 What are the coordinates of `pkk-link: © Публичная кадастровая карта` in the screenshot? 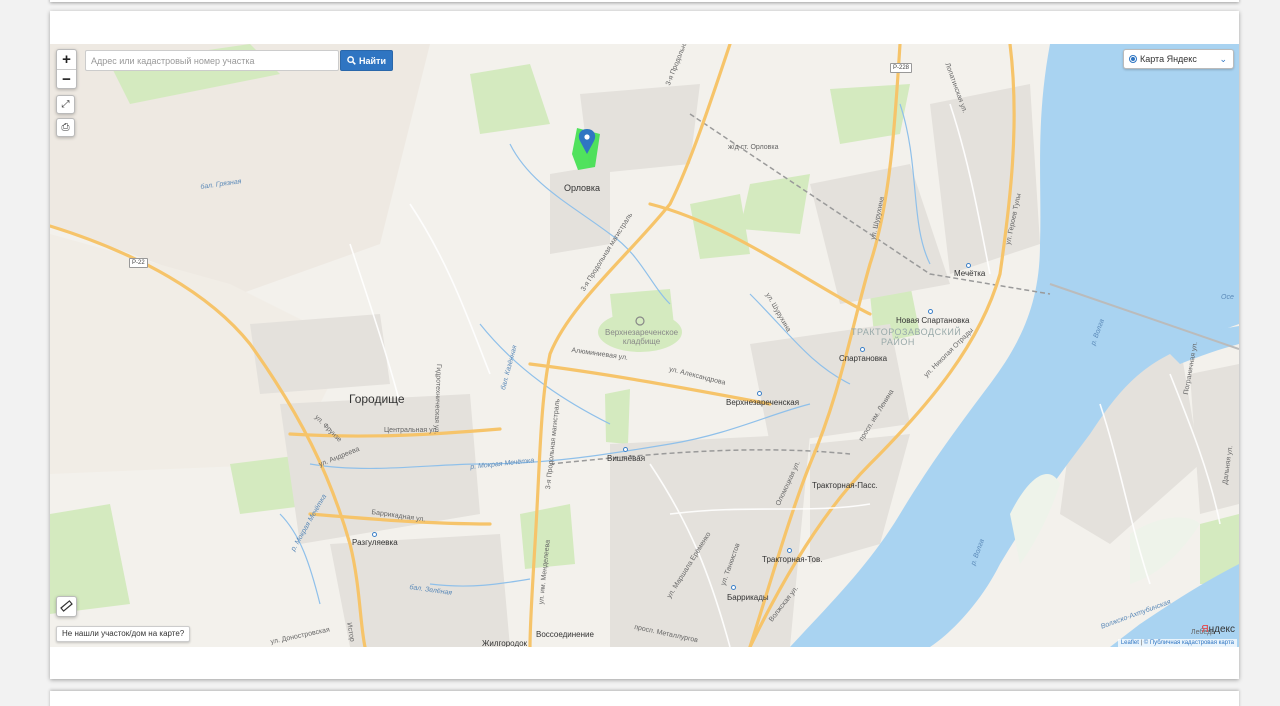 It's located at (1189, 643).